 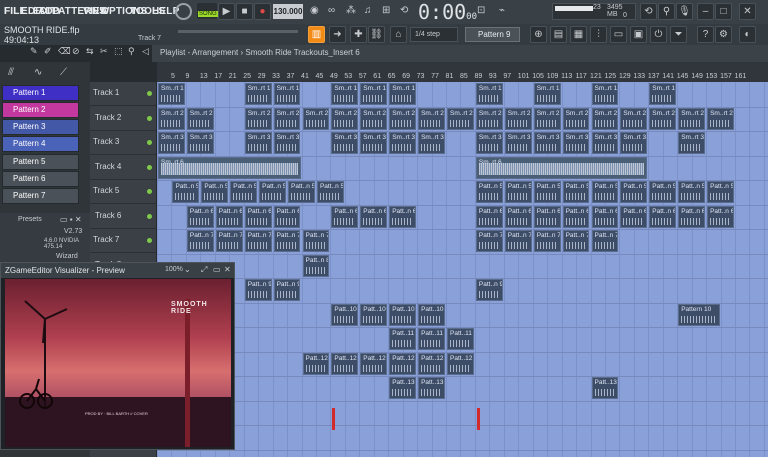 I want to click on pattern-item: Pattern 2, so click(x=40, y=110).